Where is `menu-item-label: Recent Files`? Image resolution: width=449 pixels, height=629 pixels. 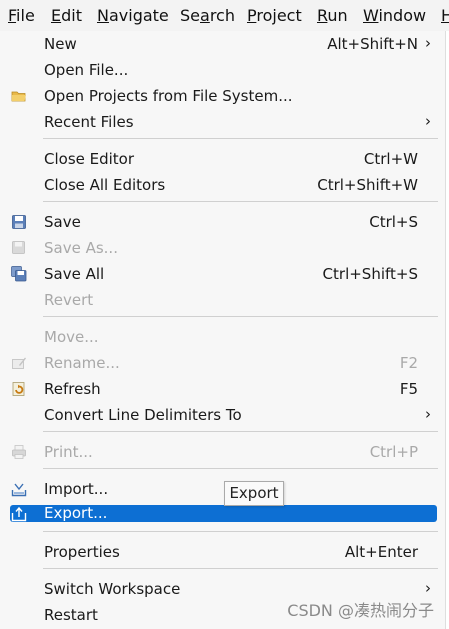 menu-item-label: Recent Files is located at coordinates (89, 122).